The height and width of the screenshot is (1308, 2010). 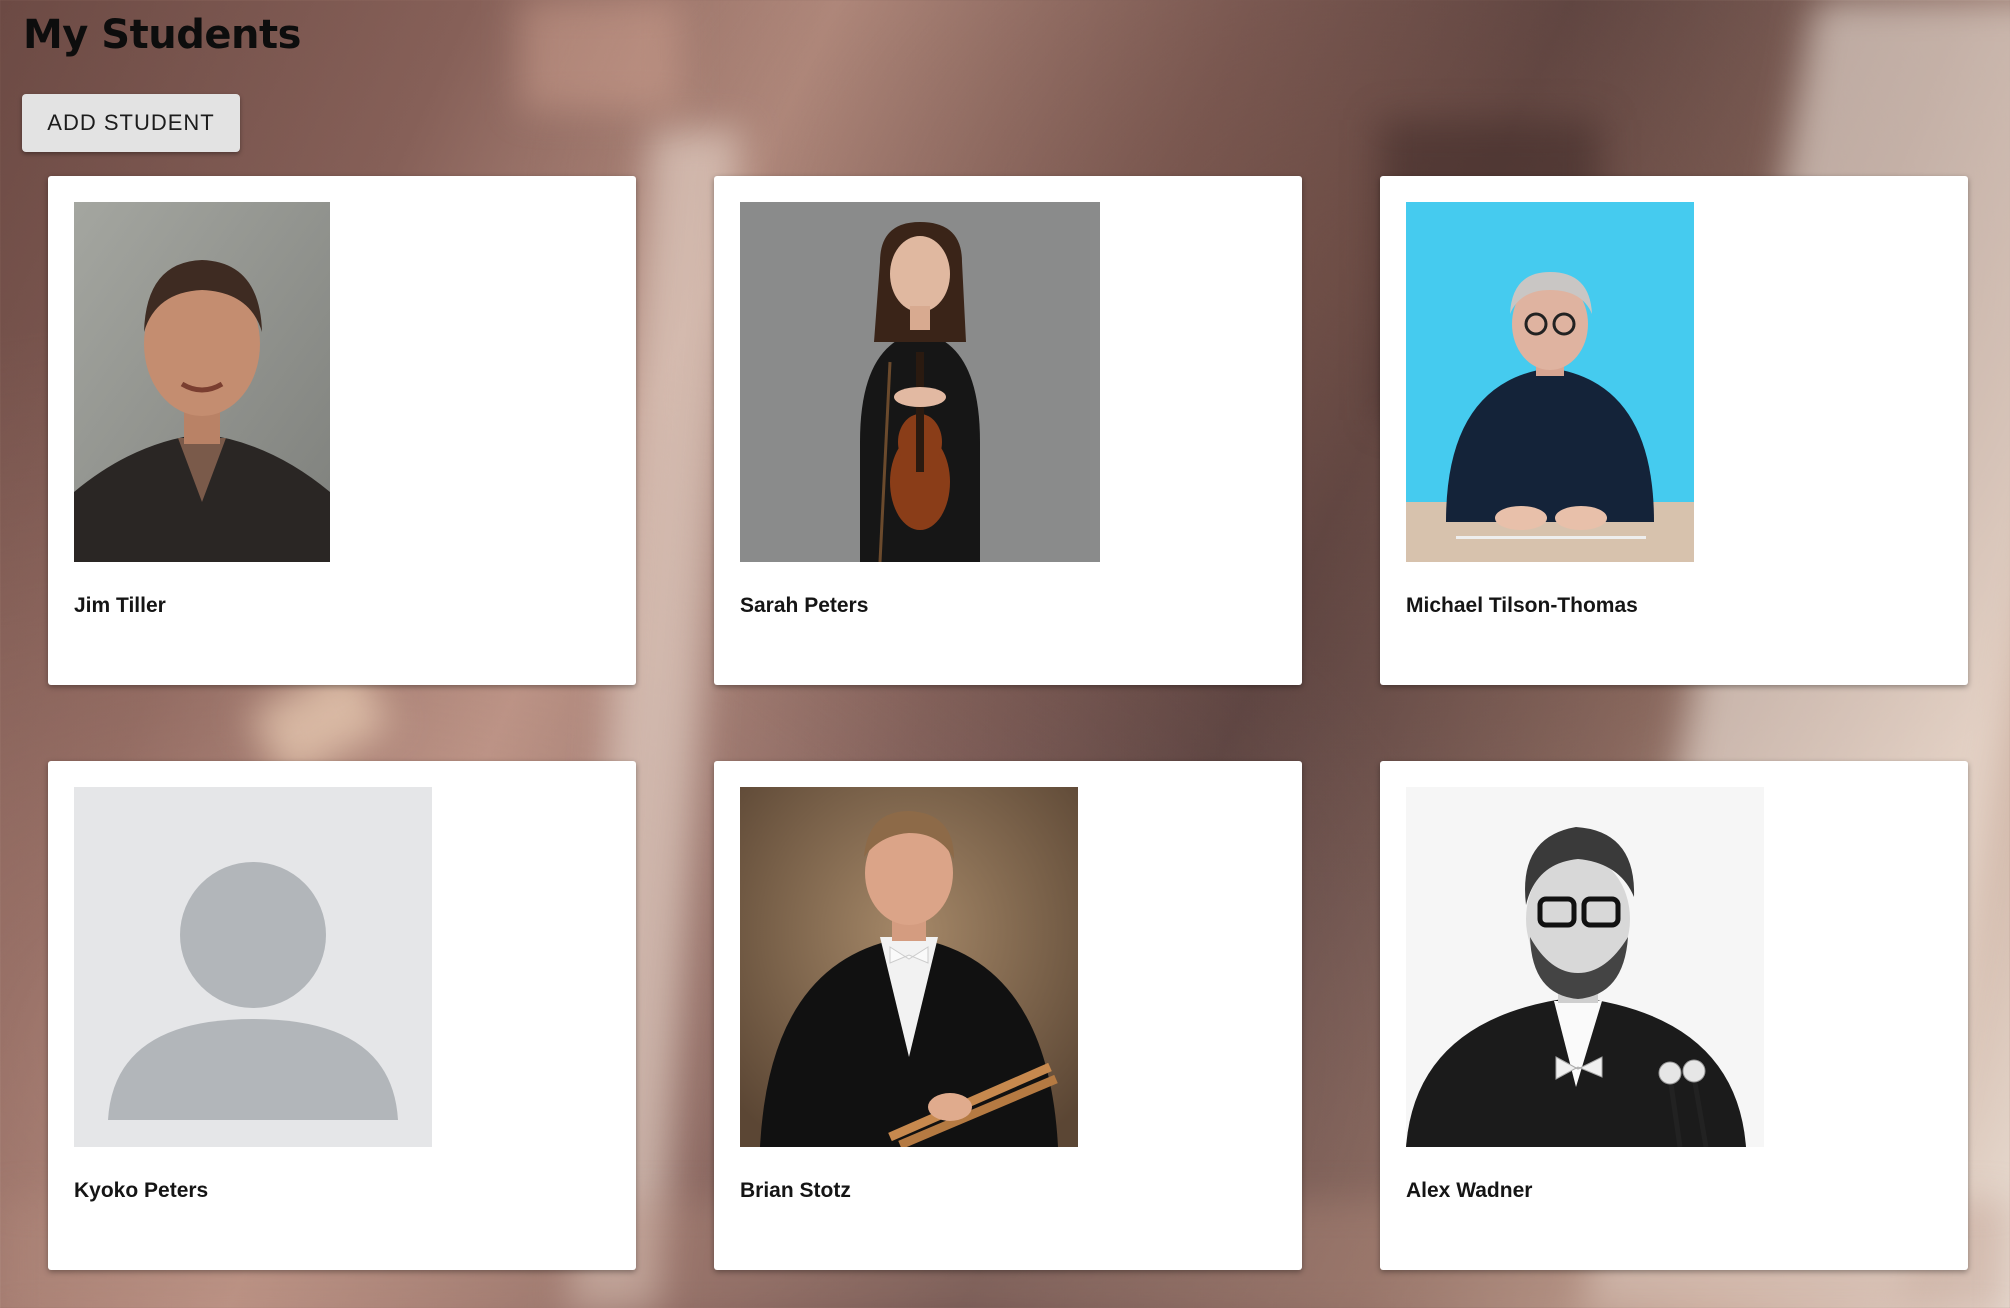 What do you see at coordinates (804, 605) in the screenshot?
I see `student-name: Sarah Peters` at bounding box center [804, 605].